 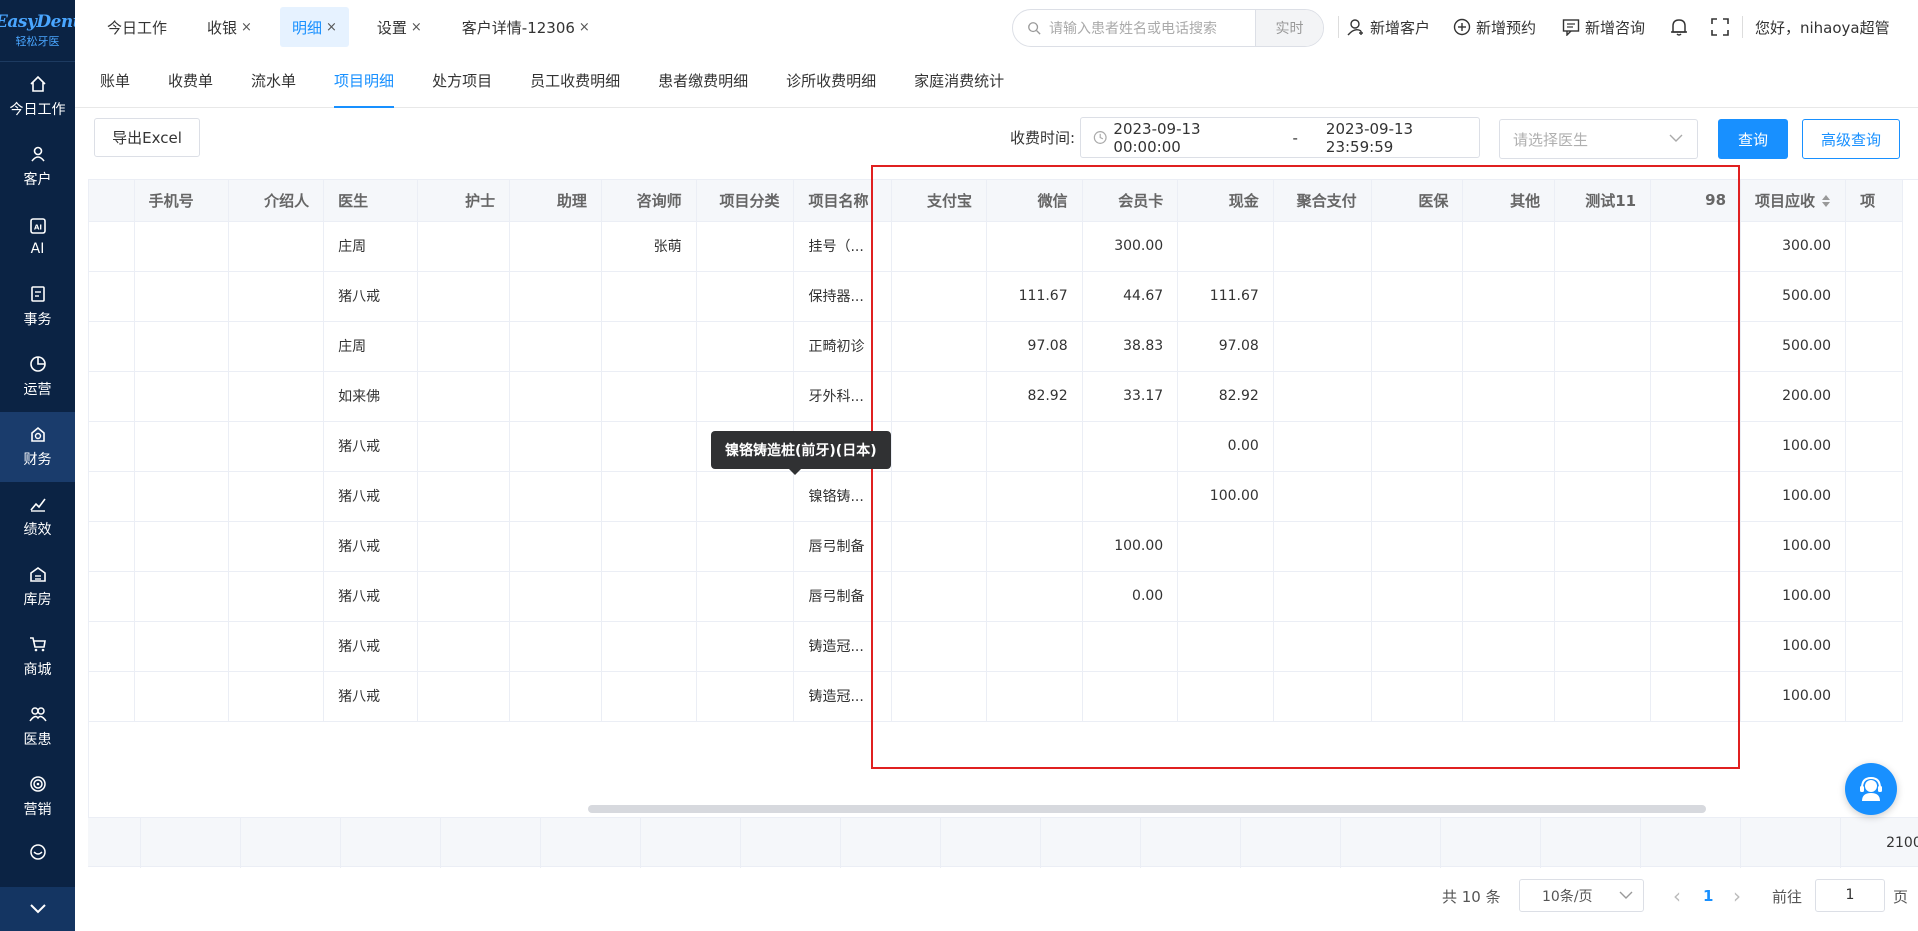 I want to click on goto-label: 前往, so click(x=1787, y=896).